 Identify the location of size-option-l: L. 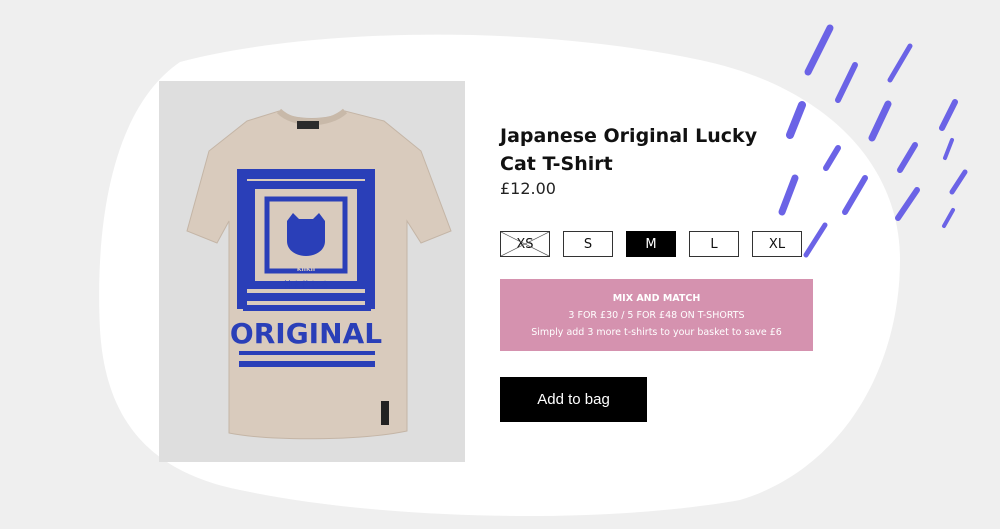
(714, 244).